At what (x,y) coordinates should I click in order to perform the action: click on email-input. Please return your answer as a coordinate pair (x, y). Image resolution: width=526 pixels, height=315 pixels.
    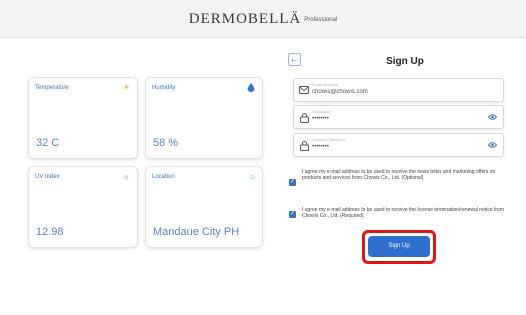
    Looking at the image, I should click on (392, 92).